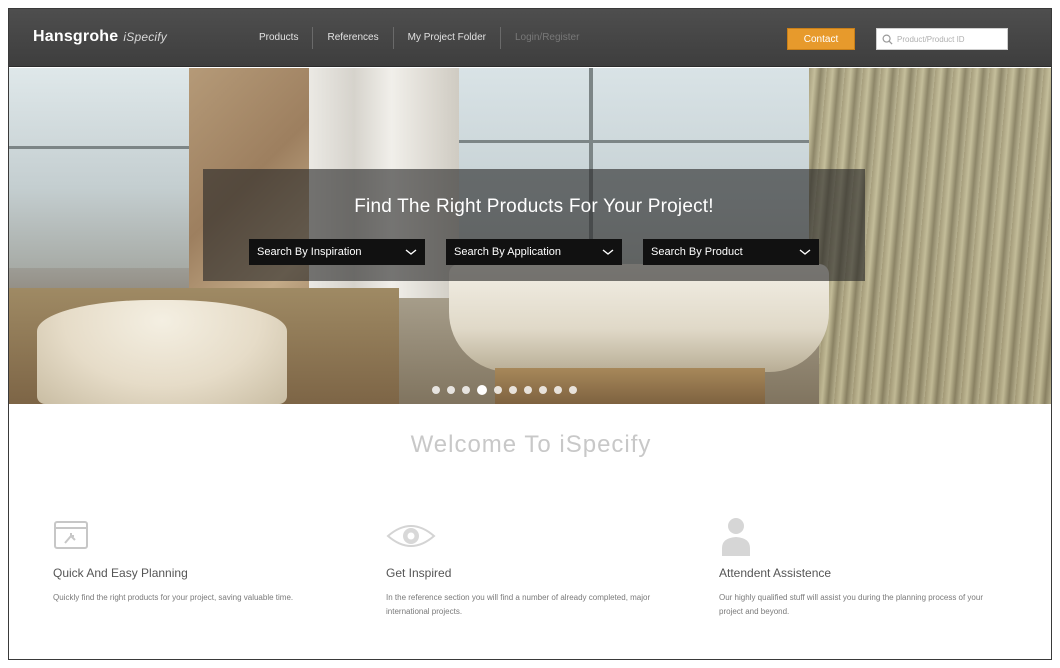 The image size is (1060, 668). Describe the element at coordinates (120, 573) in the screenshot. I see `feature-title: Quick And Easy Planning` at that location.